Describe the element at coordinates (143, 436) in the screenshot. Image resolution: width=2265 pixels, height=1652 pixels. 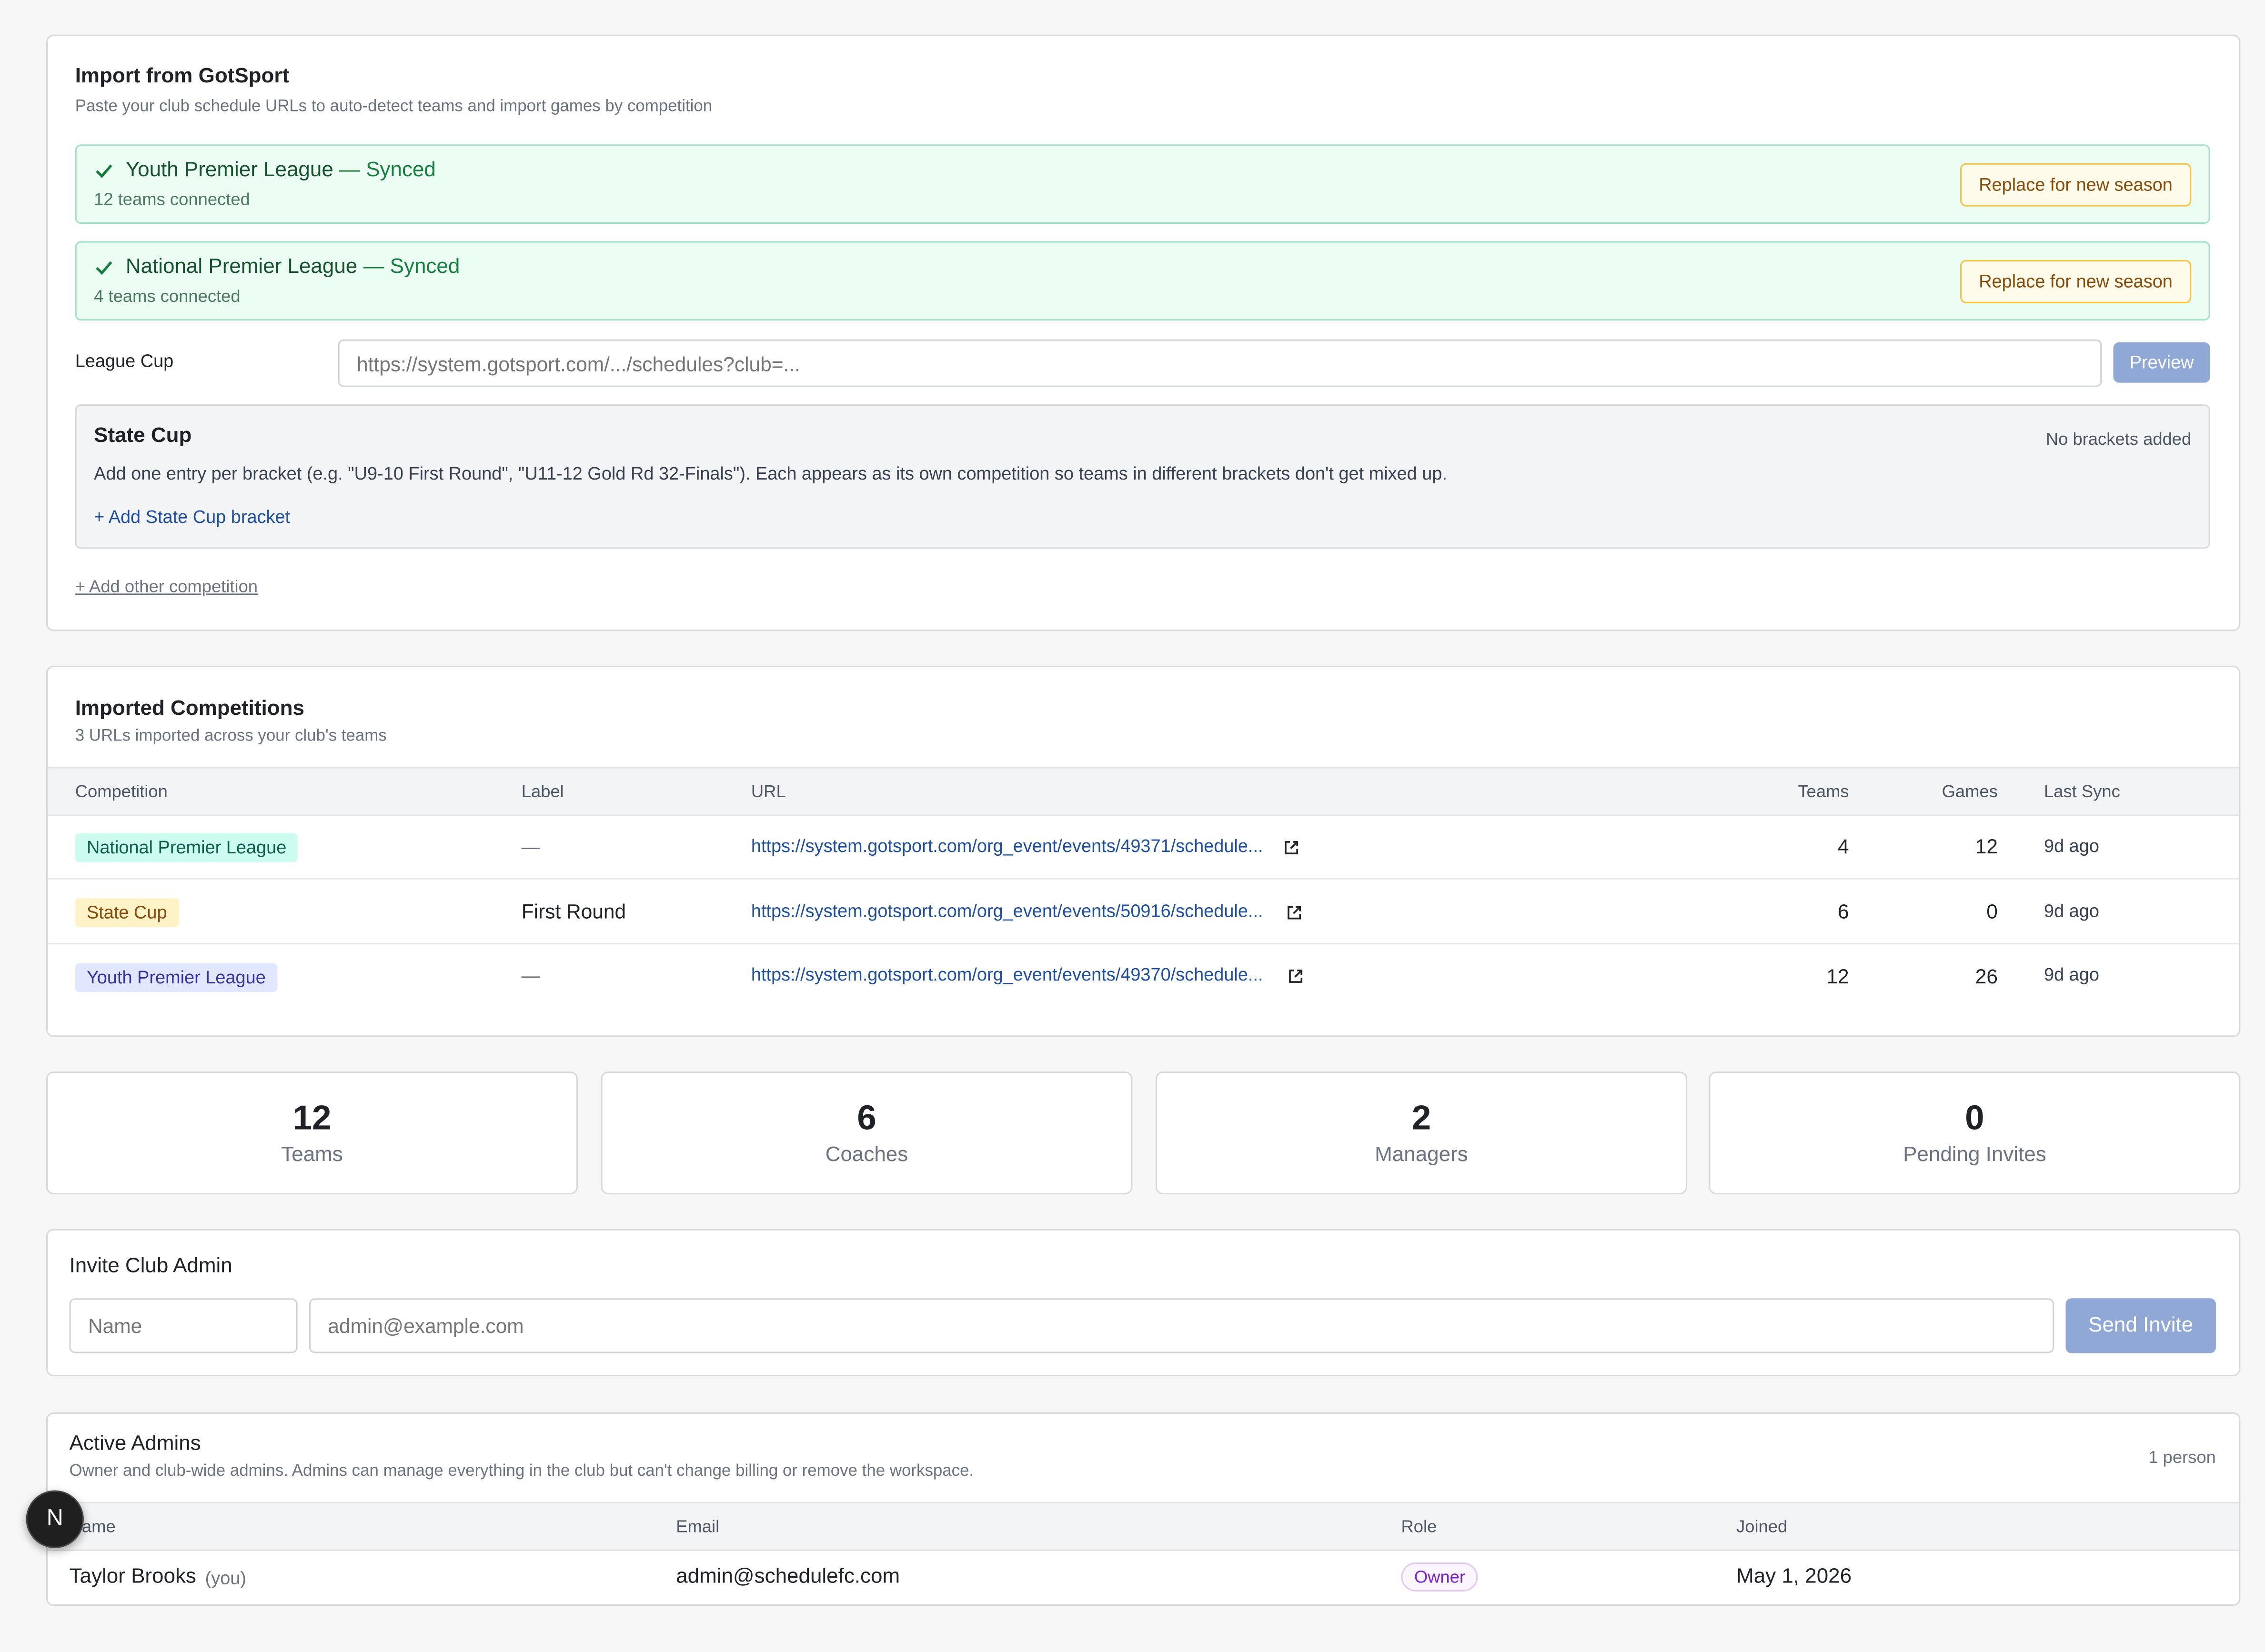
I see `state-cup-title: State Cup` at that location.